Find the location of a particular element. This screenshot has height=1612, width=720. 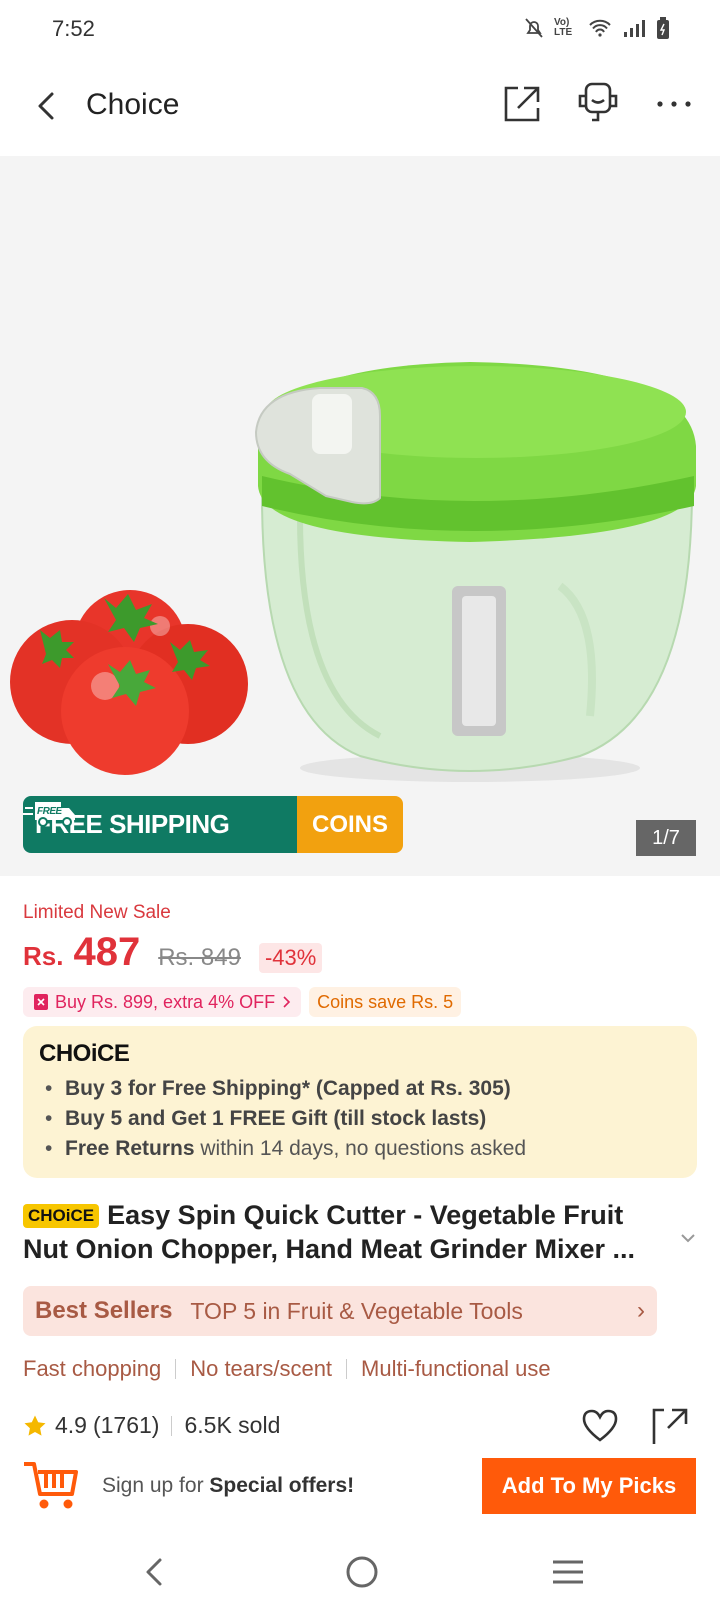

mute-icon is located at coordinates (534, 28).